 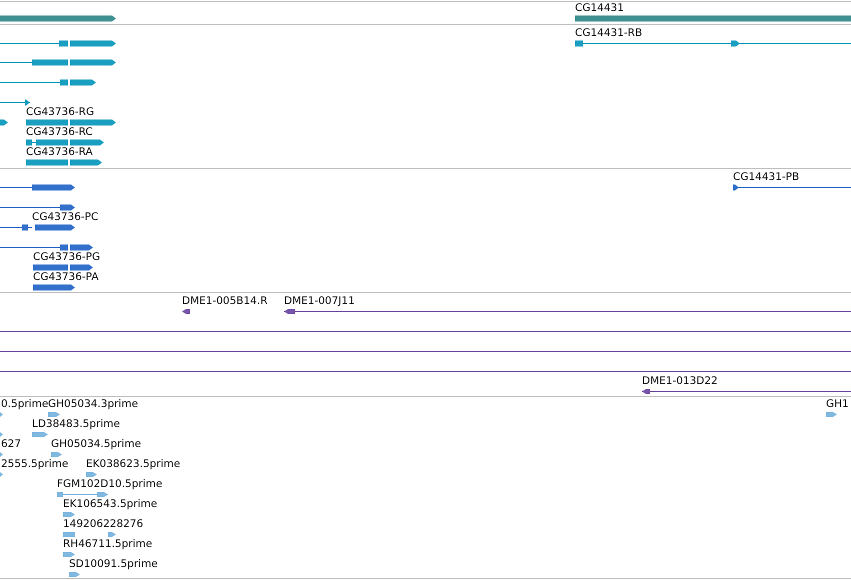 What do you see at coordinates (133, 464) in the screenshot?
I see `feature-label: EK038623.5prime` at bounding box center [133, 464].